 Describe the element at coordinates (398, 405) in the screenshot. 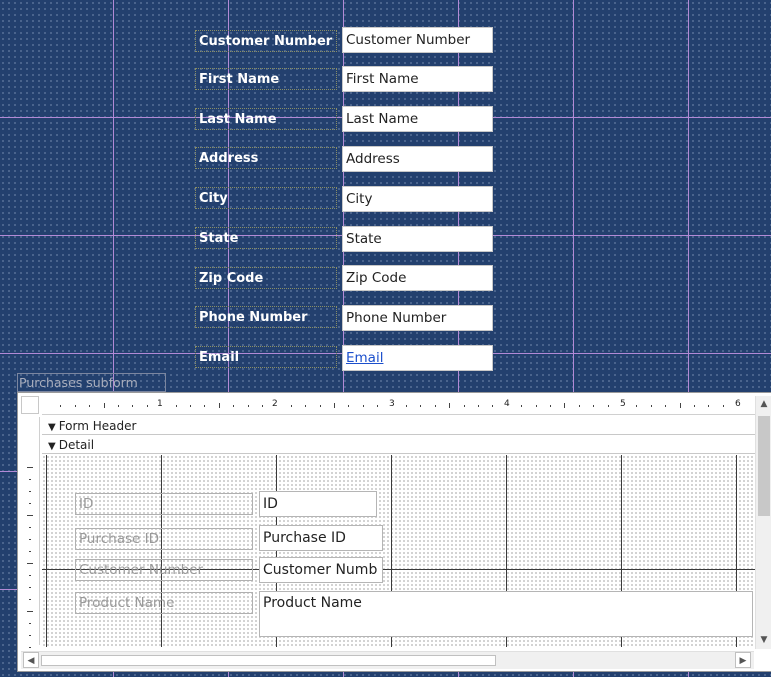

I see `horizontal-ruler: 1 2 3 4 5 6` at that location.